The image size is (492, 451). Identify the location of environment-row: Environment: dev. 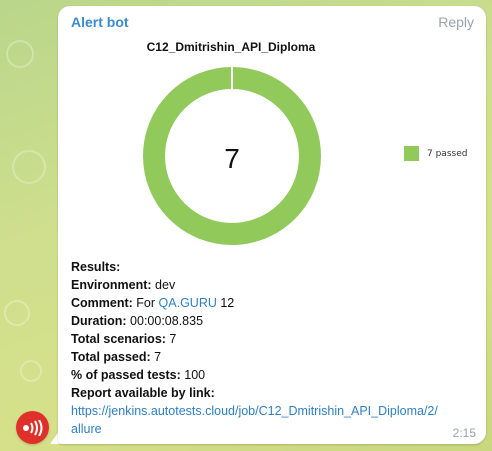
(276, 285).